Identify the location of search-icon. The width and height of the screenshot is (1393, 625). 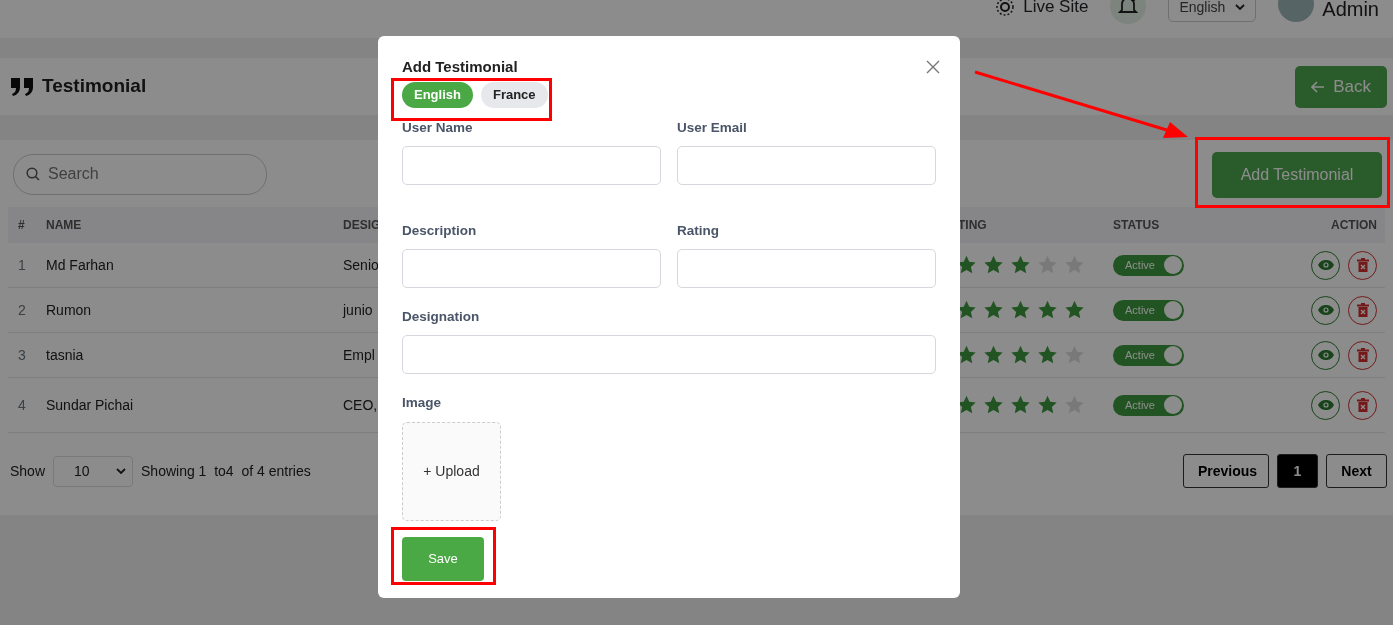
(33, 174).